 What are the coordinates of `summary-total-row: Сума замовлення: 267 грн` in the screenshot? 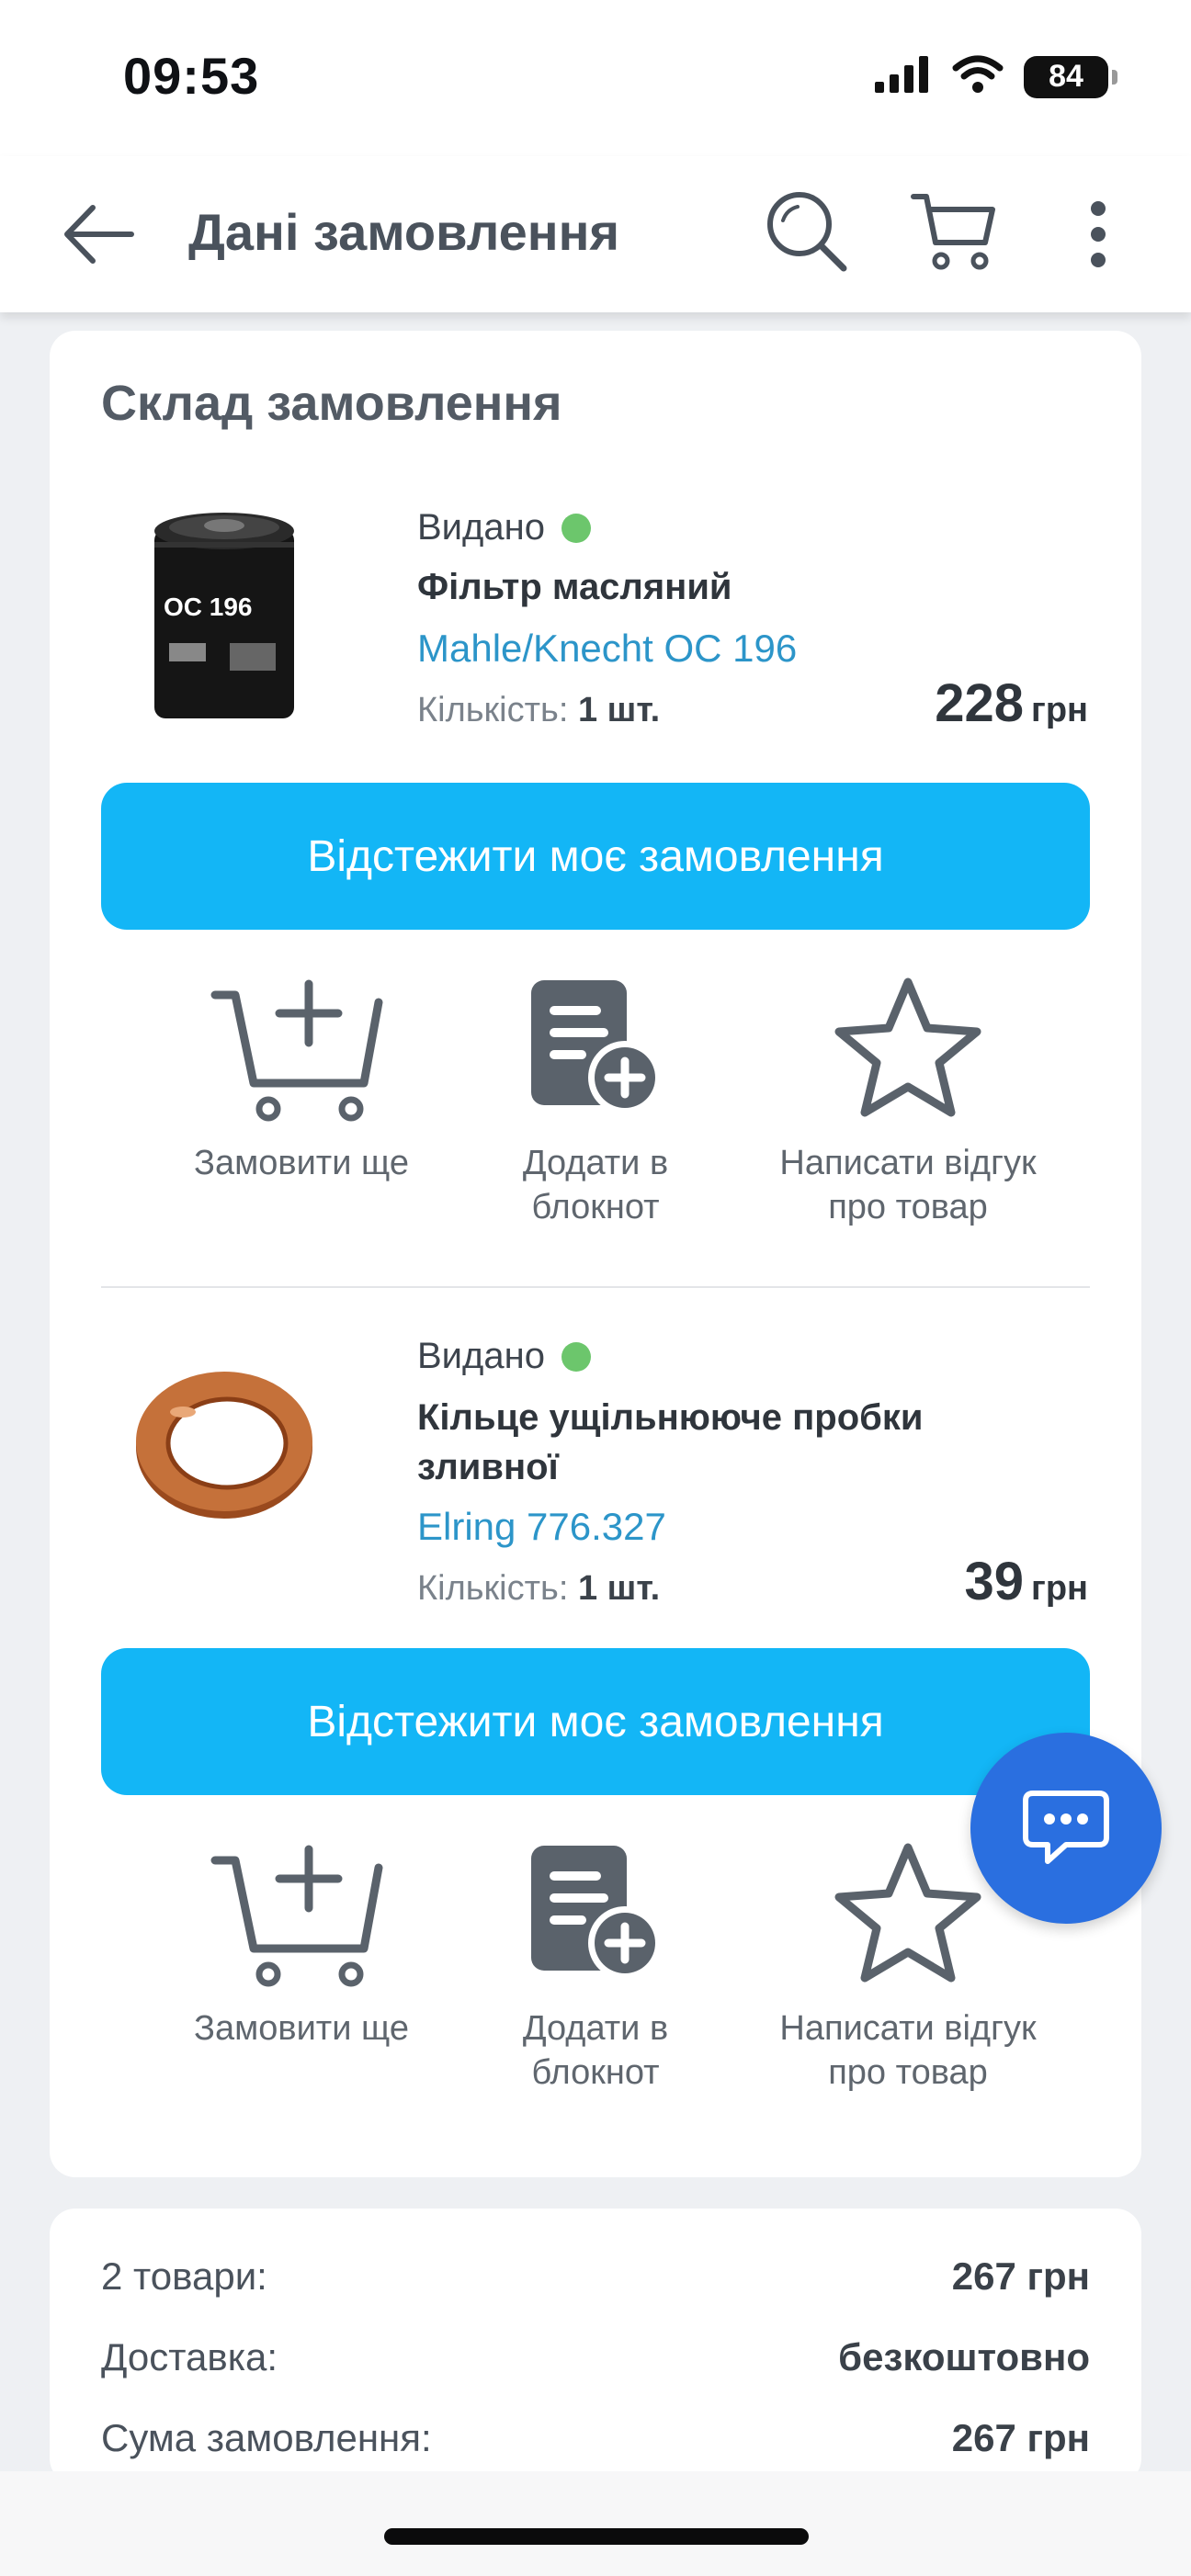 It's located at (596, 2438).